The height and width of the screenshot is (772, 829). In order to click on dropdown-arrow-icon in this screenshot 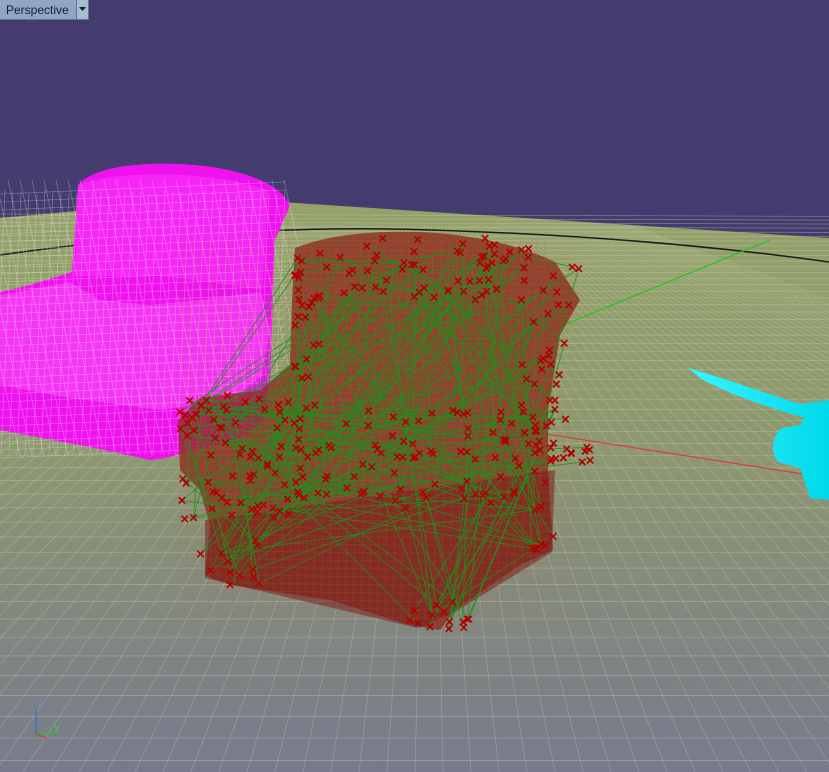, I will do `click(82, 9)`.